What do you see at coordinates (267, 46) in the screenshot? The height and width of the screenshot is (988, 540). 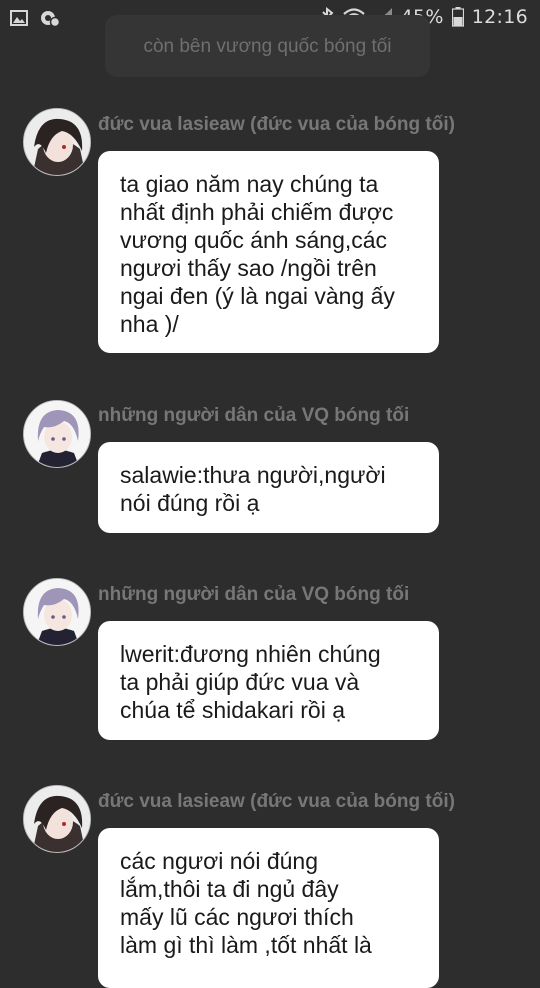 I see `scene-caption: còn bên vương quốc bóng tối` at bounding box center [267, 46].